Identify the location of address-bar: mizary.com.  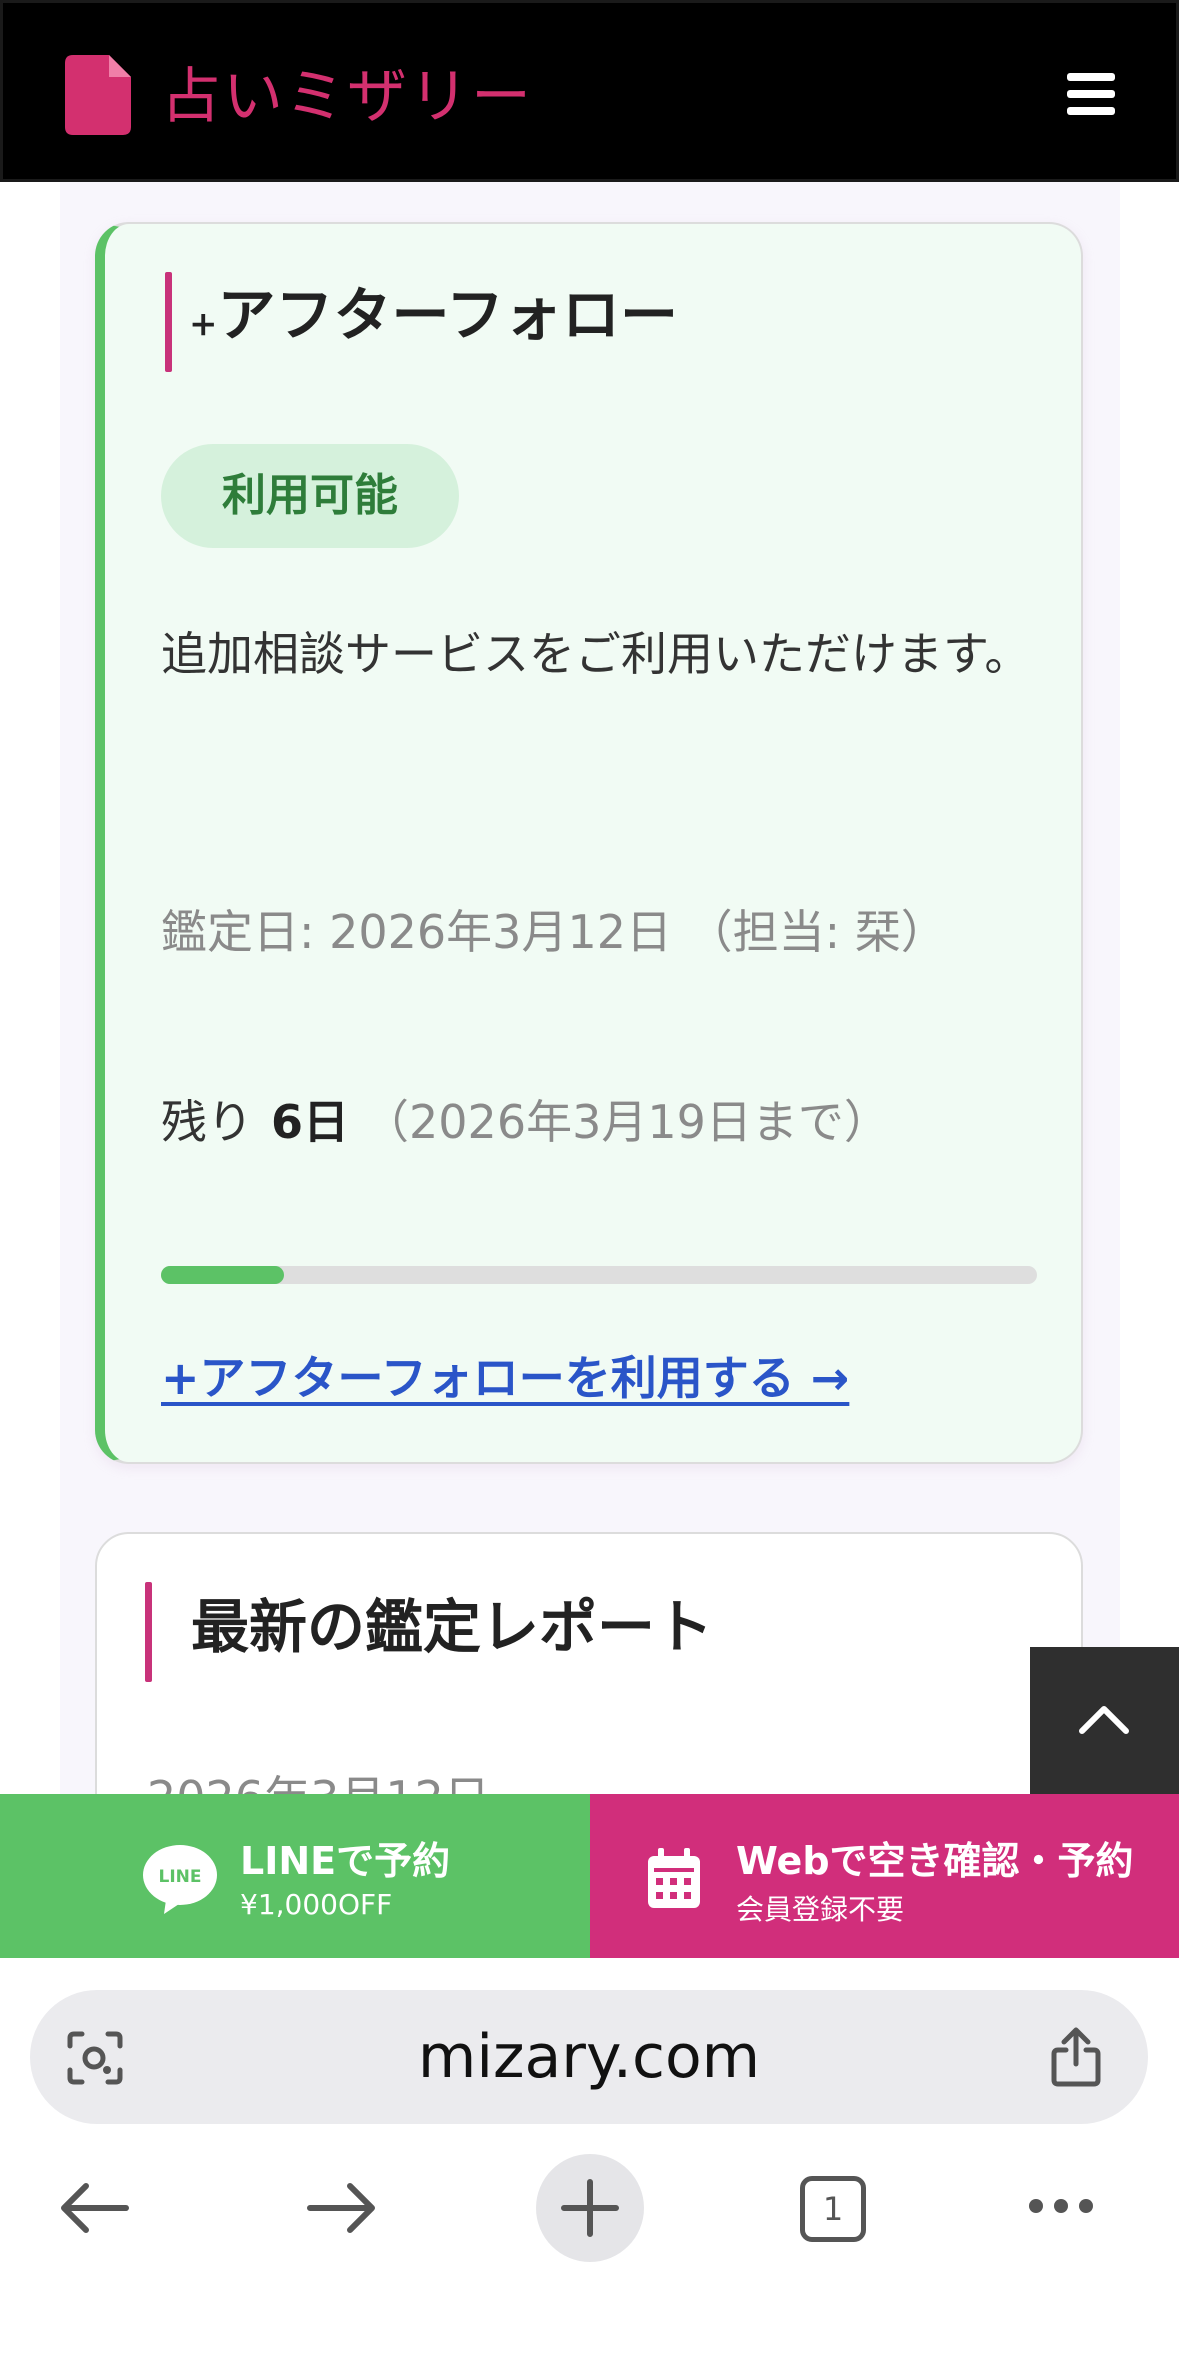
(589, 2057).